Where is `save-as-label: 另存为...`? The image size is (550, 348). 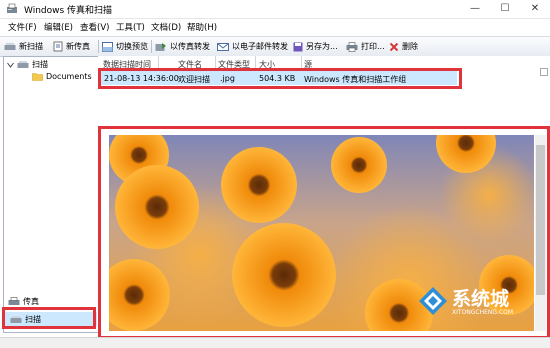
save-as-label: 另存为... is located at coordinates (322, 46).